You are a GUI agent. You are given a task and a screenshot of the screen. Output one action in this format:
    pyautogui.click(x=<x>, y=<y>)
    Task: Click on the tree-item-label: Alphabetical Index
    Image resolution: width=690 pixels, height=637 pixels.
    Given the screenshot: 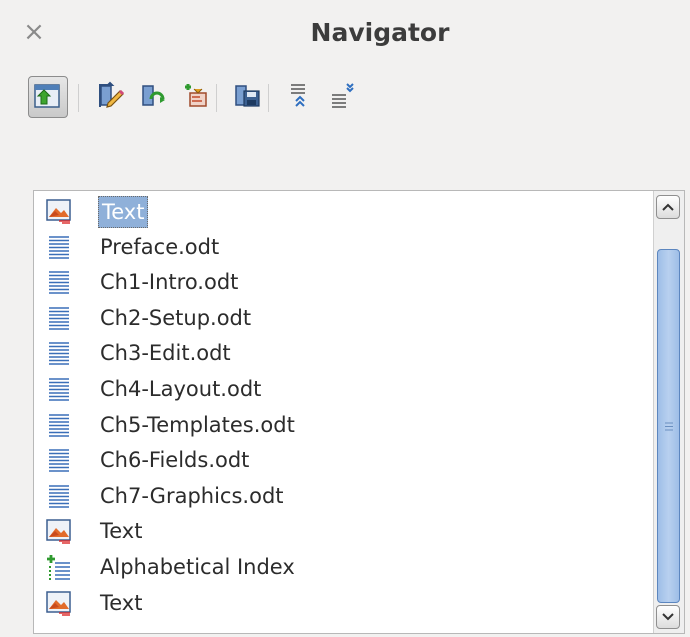 What is the action you would take?
    pyautogui.click(x=197, y=567)
    